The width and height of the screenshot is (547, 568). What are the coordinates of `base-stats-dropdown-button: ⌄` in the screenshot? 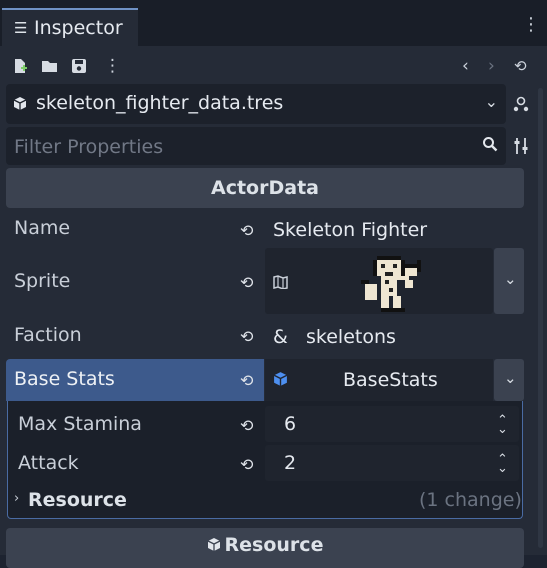 It's located at (509, 380).